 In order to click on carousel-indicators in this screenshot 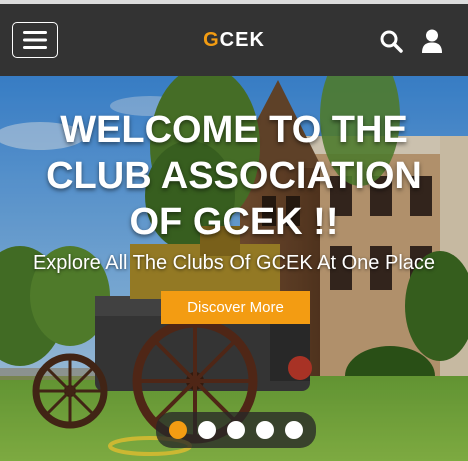, I will do `click(236, 430)`.